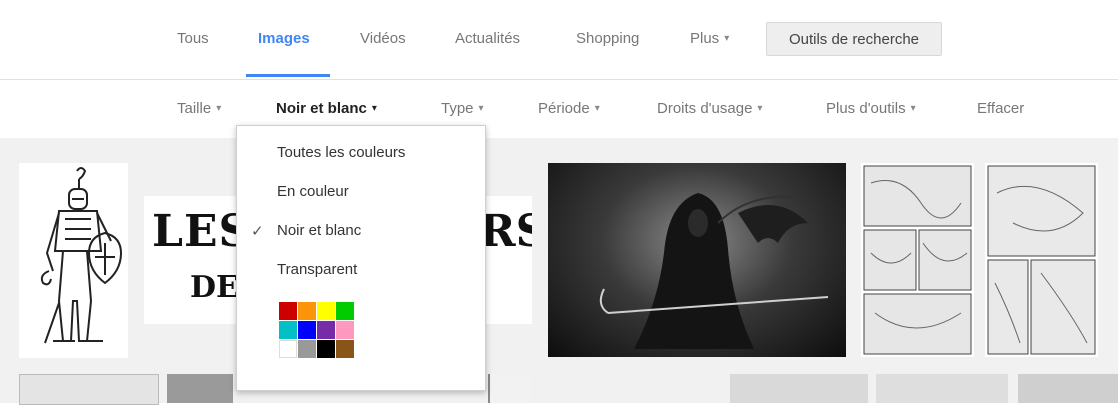  What do you see at coordinates (288, 75) in the screenshot?
I see `active-tab-indicator` at bounding box center [288, 75].